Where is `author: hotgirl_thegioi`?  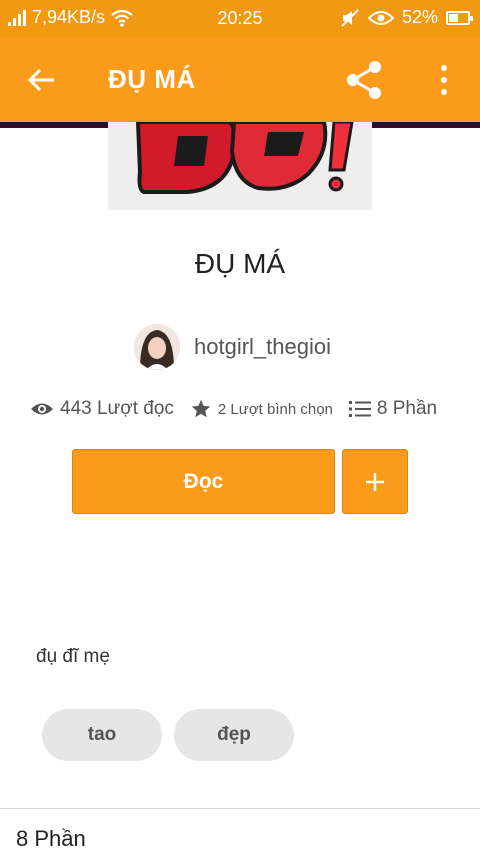 author: hotgirl_thegioi is located at coordinates (232, 347).